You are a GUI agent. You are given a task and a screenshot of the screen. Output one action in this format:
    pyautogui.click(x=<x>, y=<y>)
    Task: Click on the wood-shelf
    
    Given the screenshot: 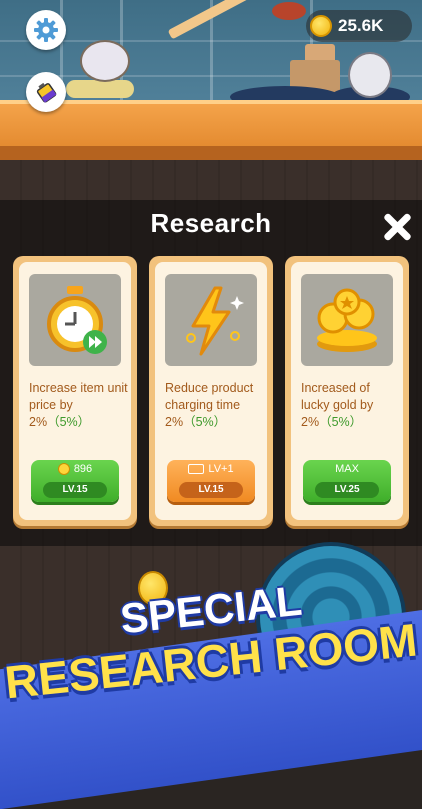 What is the action you would take?
    pyautogui.click(x=211, y=126)
    